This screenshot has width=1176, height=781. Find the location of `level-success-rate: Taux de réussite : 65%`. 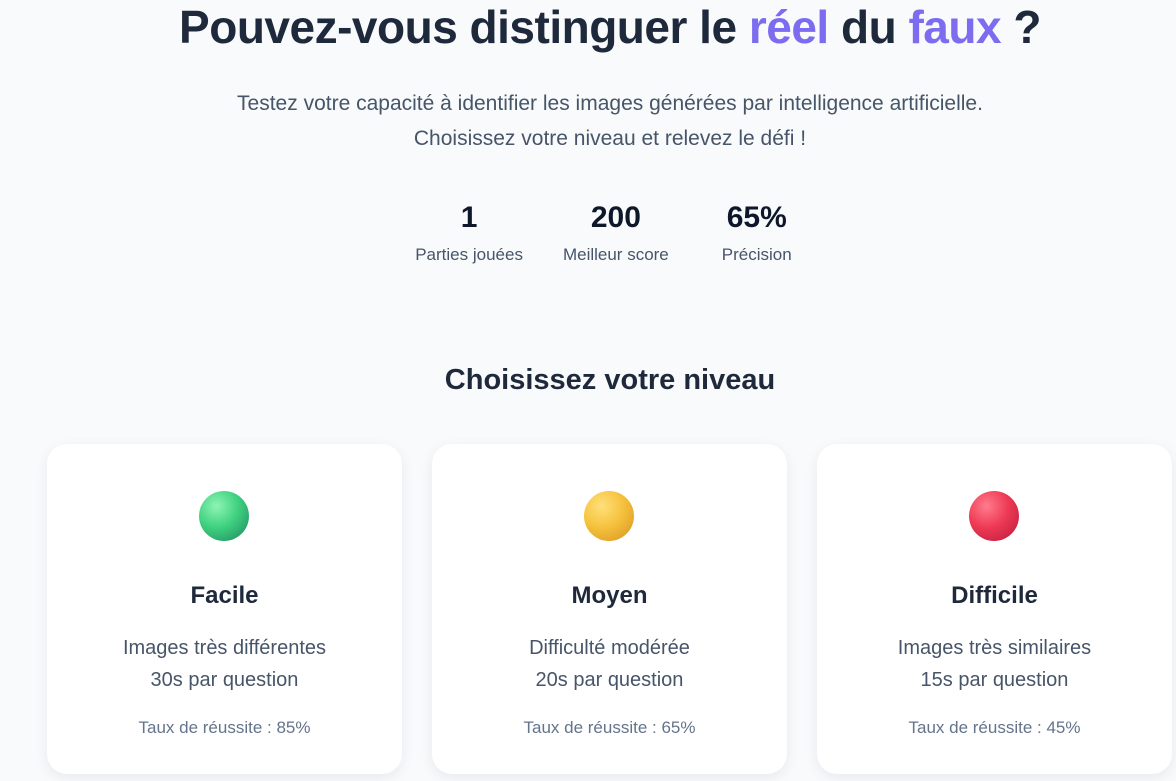

level-success-rate: Taux de réussite : 65% is located at coordinates (609, 727).